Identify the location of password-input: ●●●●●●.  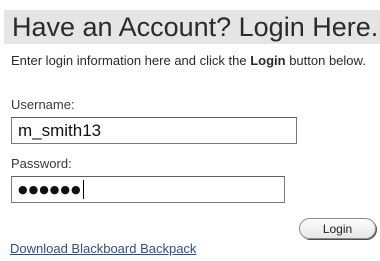
(148, 189).